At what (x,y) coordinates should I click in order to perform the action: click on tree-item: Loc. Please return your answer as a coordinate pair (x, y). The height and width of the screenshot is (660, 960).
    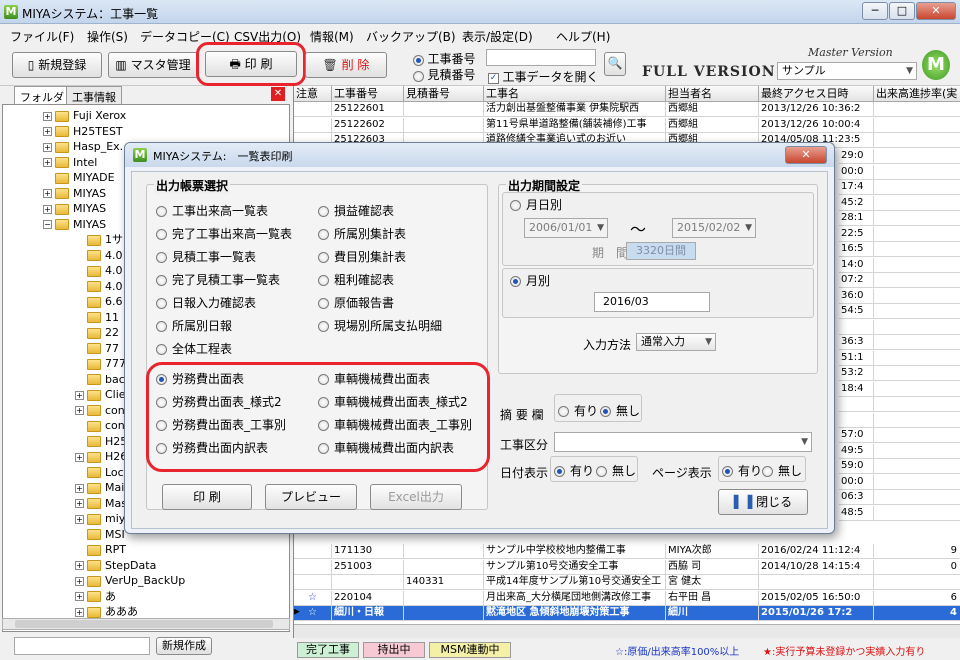
    Looking at the image, I should click on (99, 473).